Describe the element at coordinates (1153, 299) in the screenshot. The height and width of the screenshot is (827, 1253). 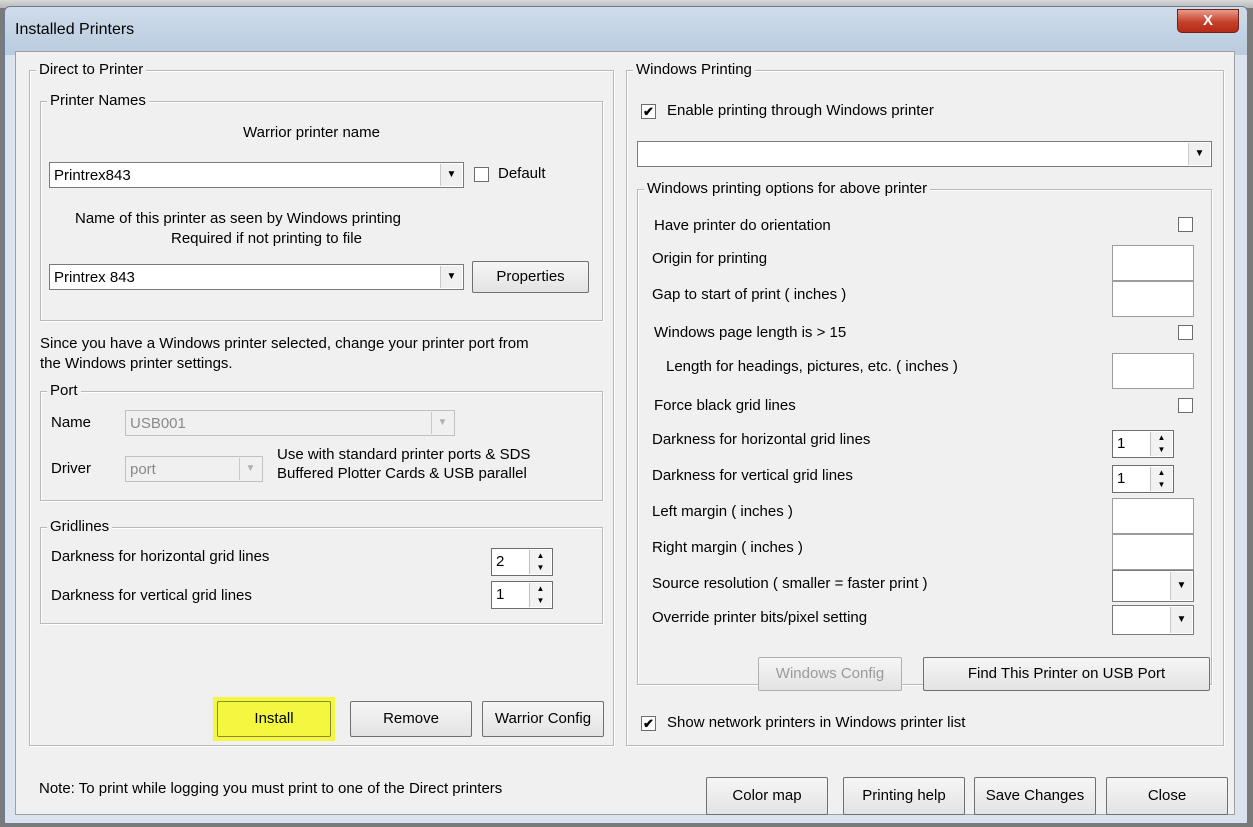
I see `gap-input` at that location.